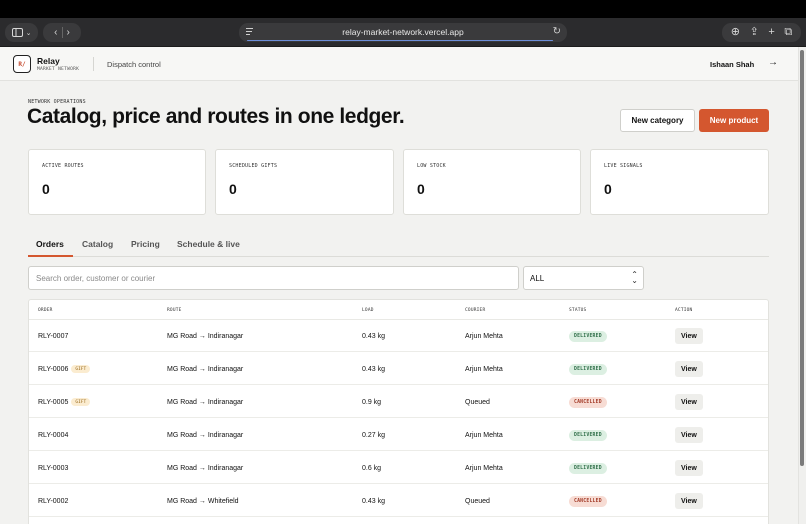 This screenshot has width=806, height=524. What do you see at coordinates (68, 32) in the screenshot?
I see `forward-icon: ›` at bounding box center [68, 32].